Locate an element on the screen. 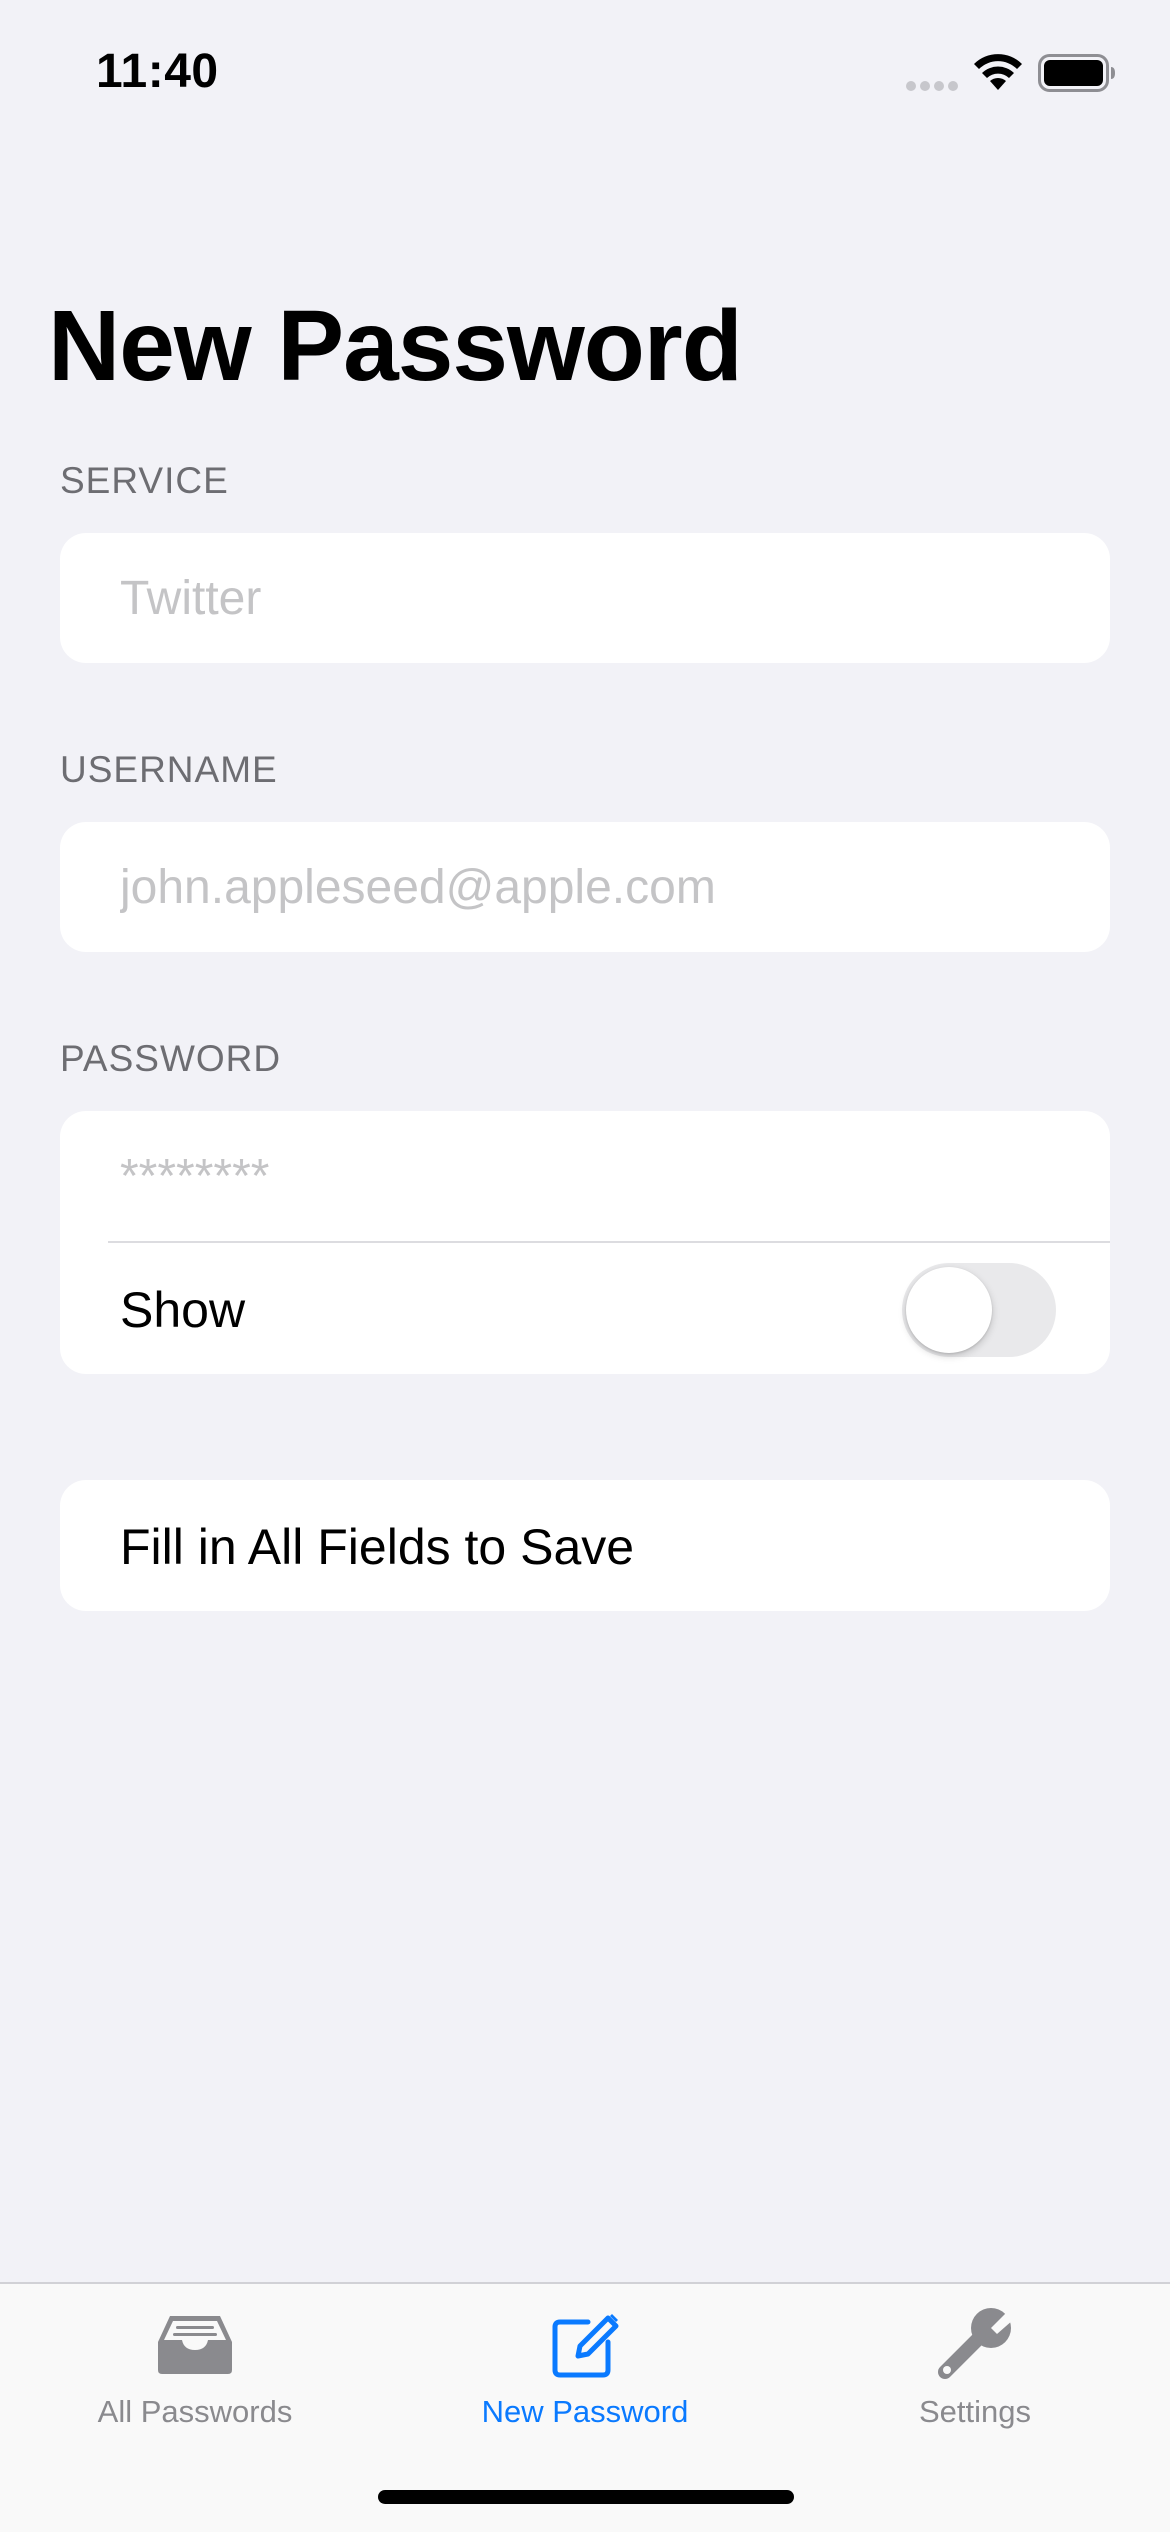  username-card is located at coordinates (585, 887).